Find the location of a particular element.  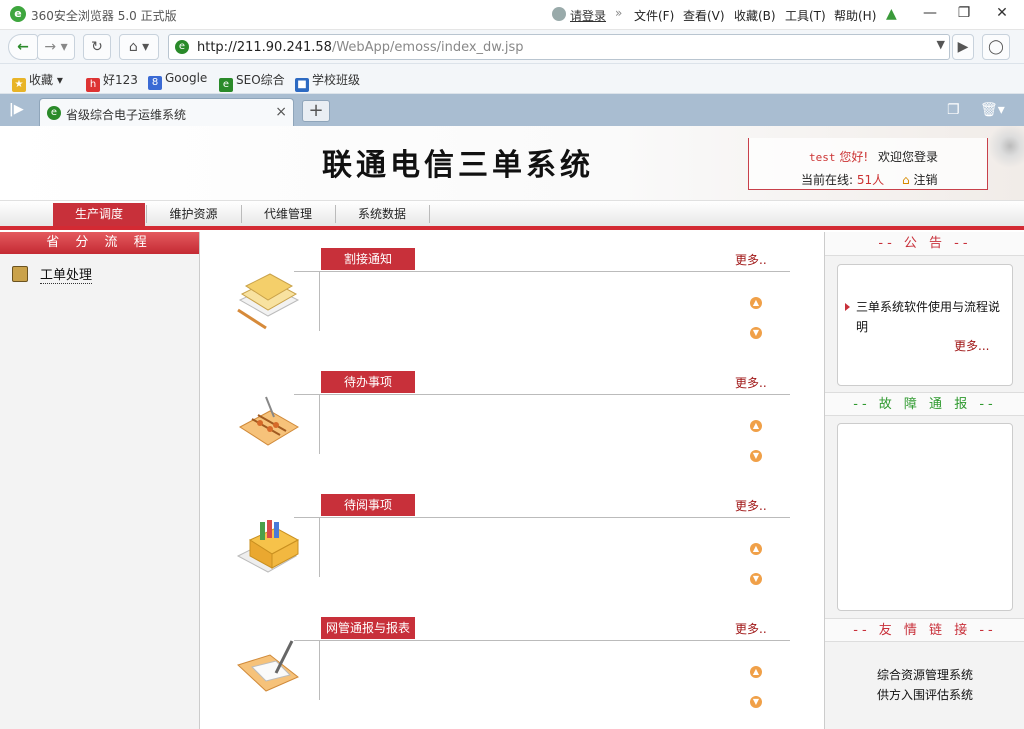

google-icon: 8 is located at coordinates (155, 83).